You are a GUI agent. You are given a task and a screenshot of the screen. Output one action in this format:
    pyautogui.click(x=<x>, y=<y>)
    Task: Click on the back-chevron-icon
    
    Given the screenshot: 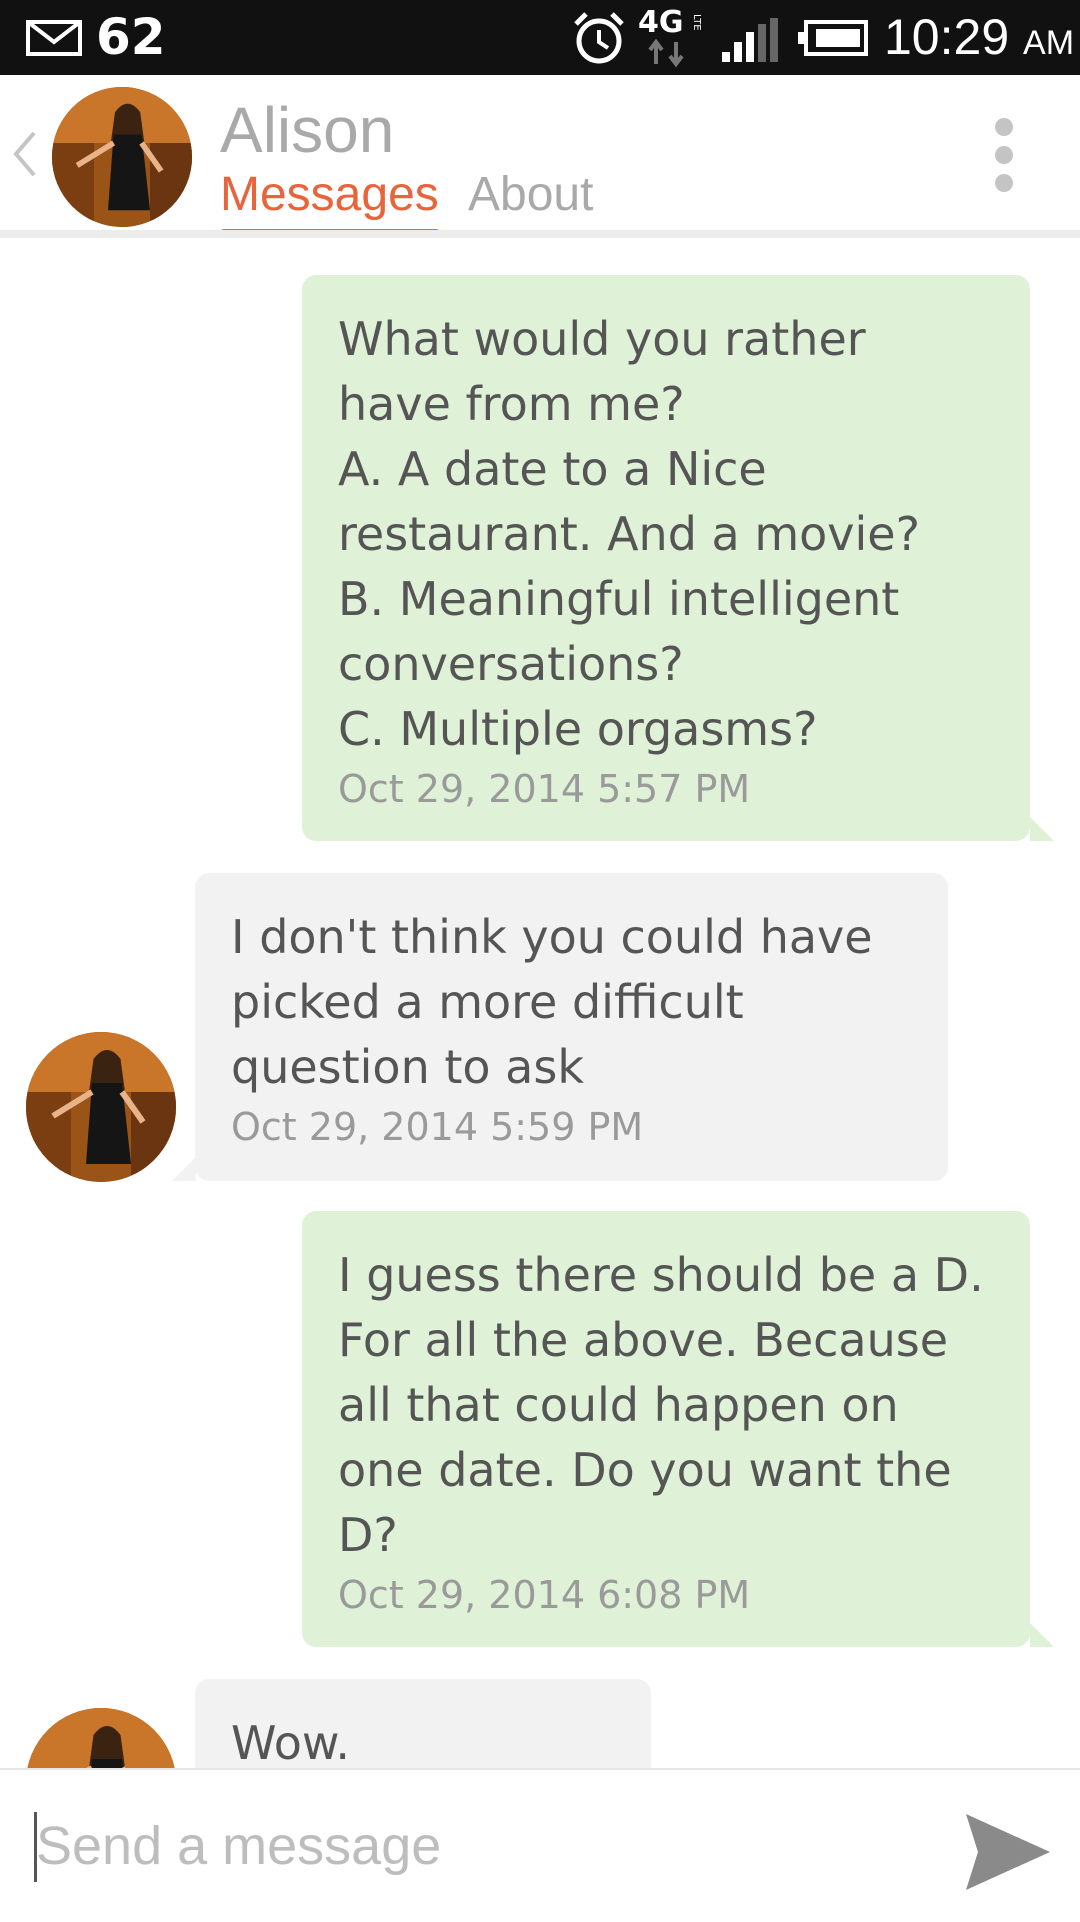 What is the action you would take?
    pyautogui.click(x=25, y=154)
    